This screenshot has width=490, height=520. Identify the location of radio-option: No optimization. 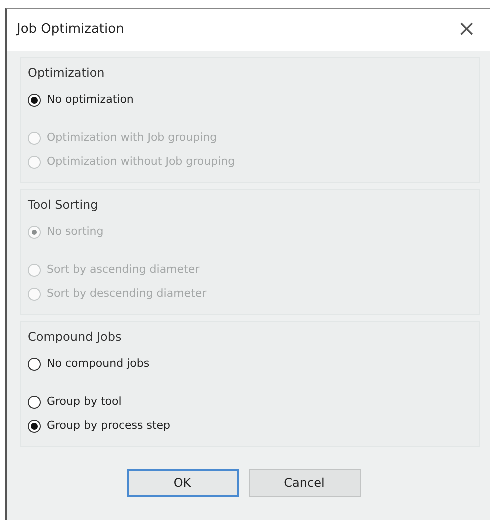
(81, 100).